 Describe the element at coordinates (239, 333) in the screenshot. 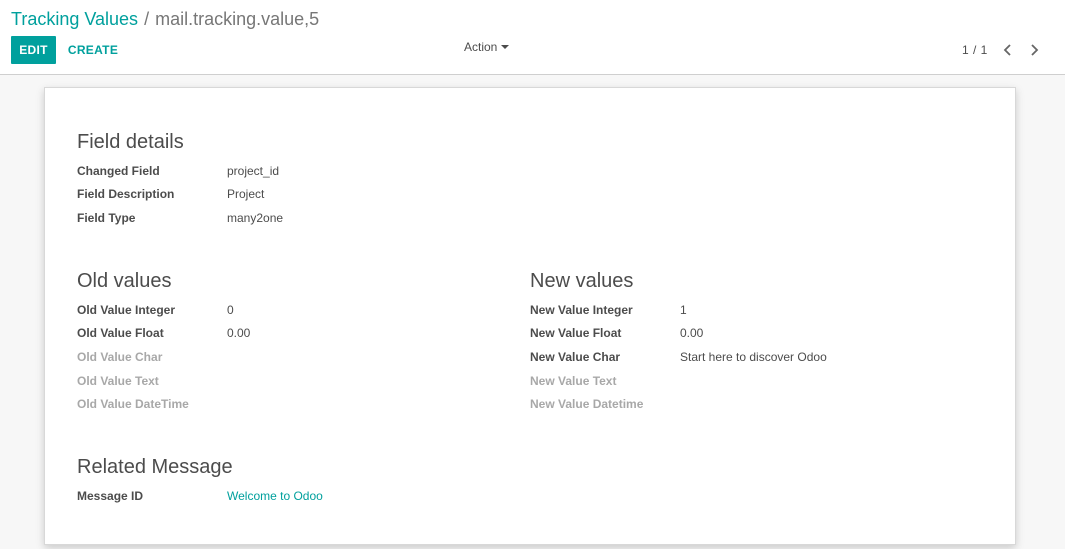

I see `old-value-float-value: 0.00` at that location.